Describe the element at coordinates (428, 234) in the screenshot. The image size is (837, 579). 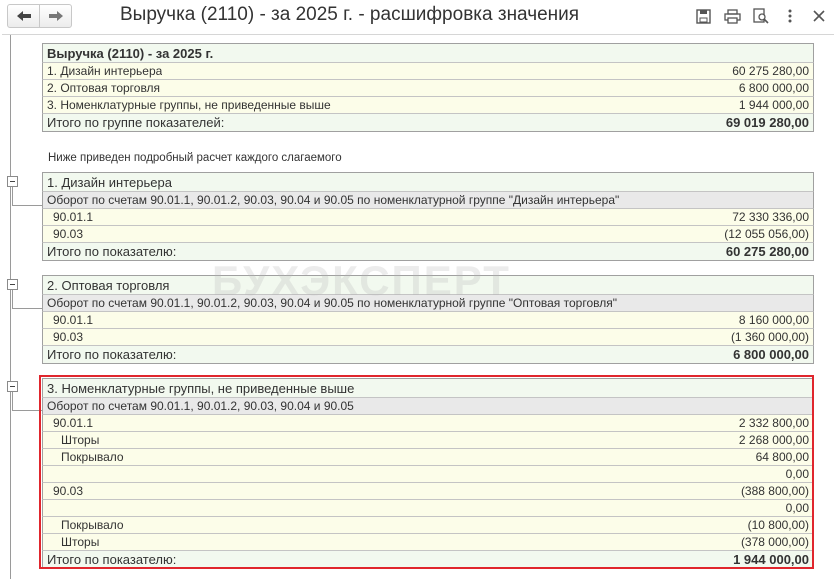
I see `account-row: 90.03 (12 055 056,00)` at that location.